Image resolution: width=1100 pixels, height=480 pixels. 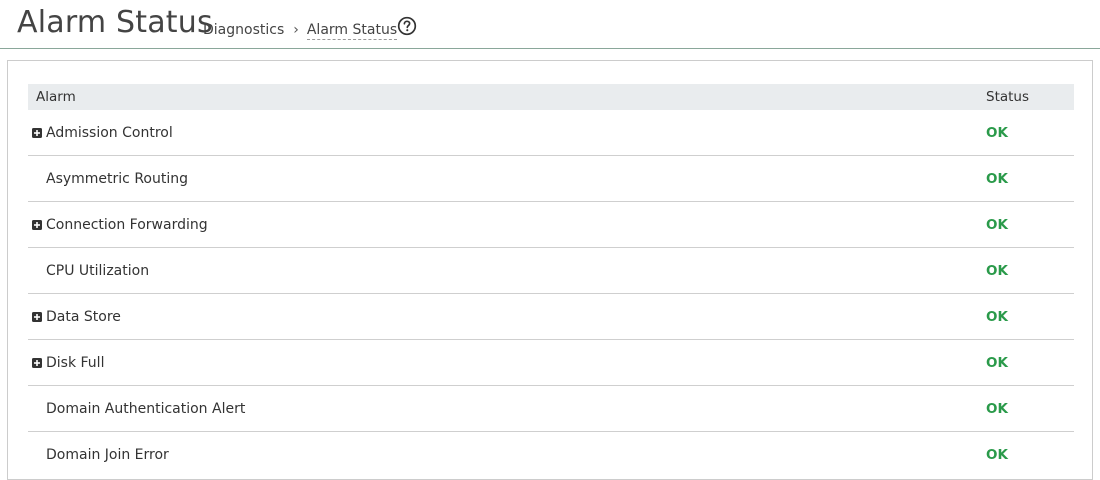 What do you see at coordinates (507, 317) in the screenshot?
I see `alarm-cell: Data Store` at bounding box center [507, 317].